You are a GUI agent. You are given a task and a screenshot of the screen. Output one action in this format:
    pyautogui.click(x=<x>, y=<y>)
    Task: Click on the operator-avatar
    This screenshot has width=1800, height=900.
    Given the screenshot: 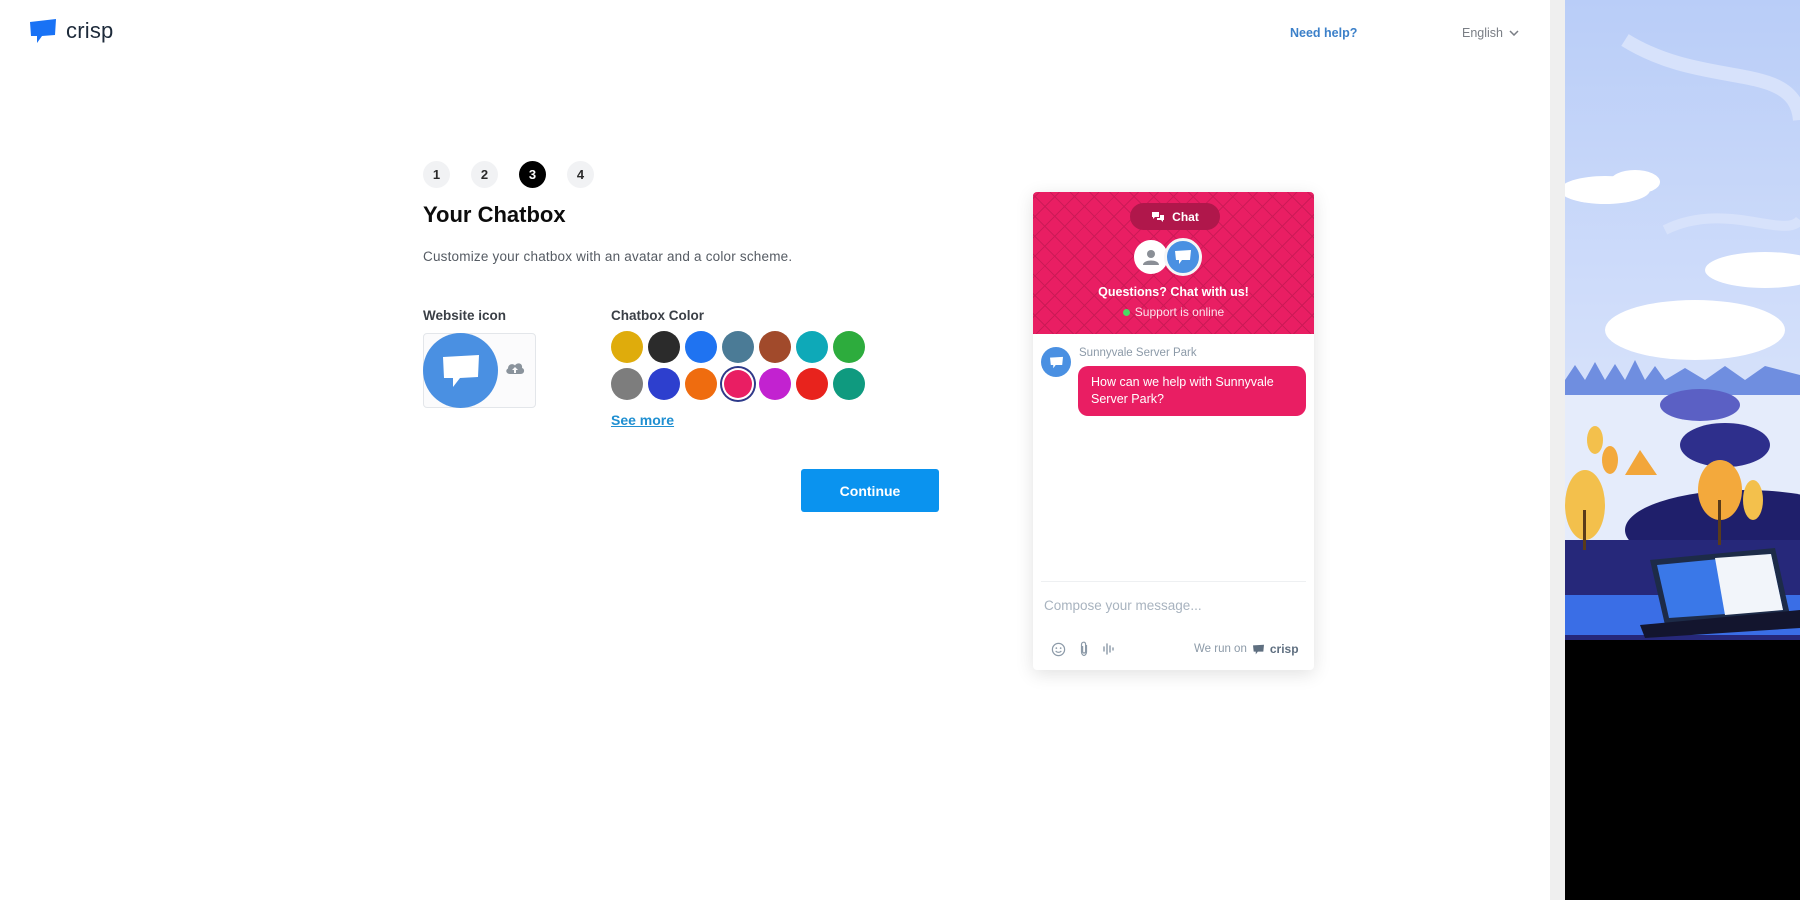 What is the action you would take?
    pyautogui.click(x=1183, y=257)
    